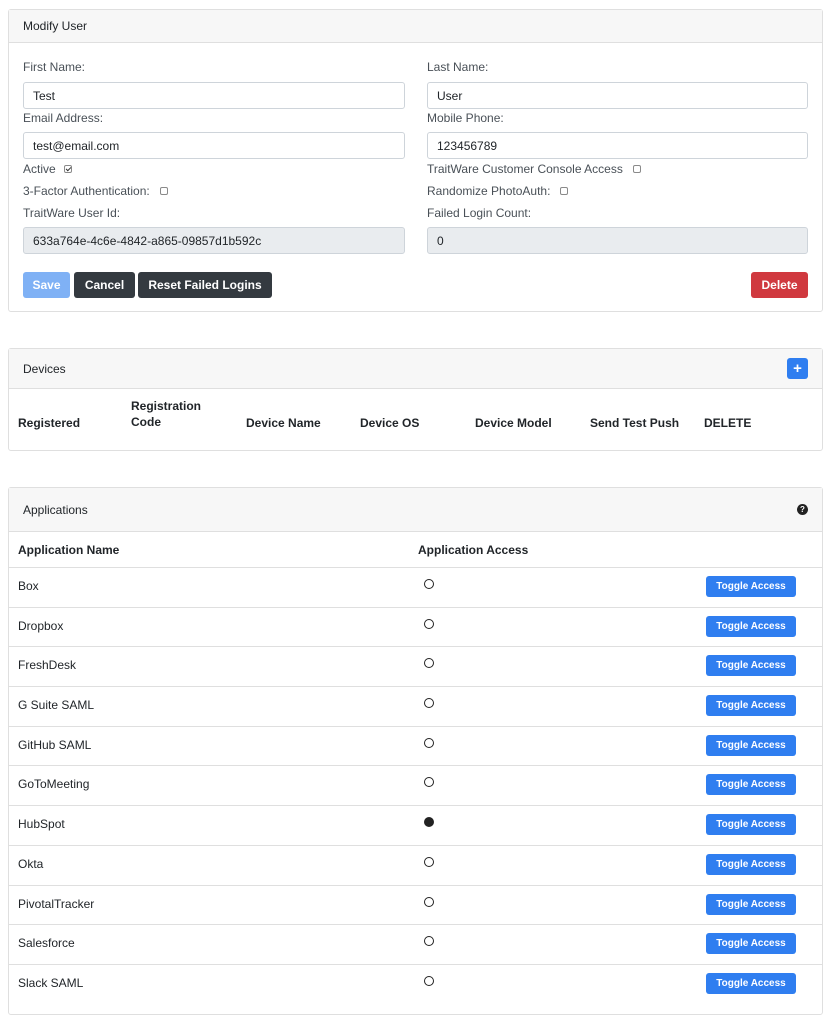 The width and height of the screenshot is (832, 1024). Describe the element at coordinates (54, 67) in the screenshot. I see `first-name-label: First Name:` at that location.